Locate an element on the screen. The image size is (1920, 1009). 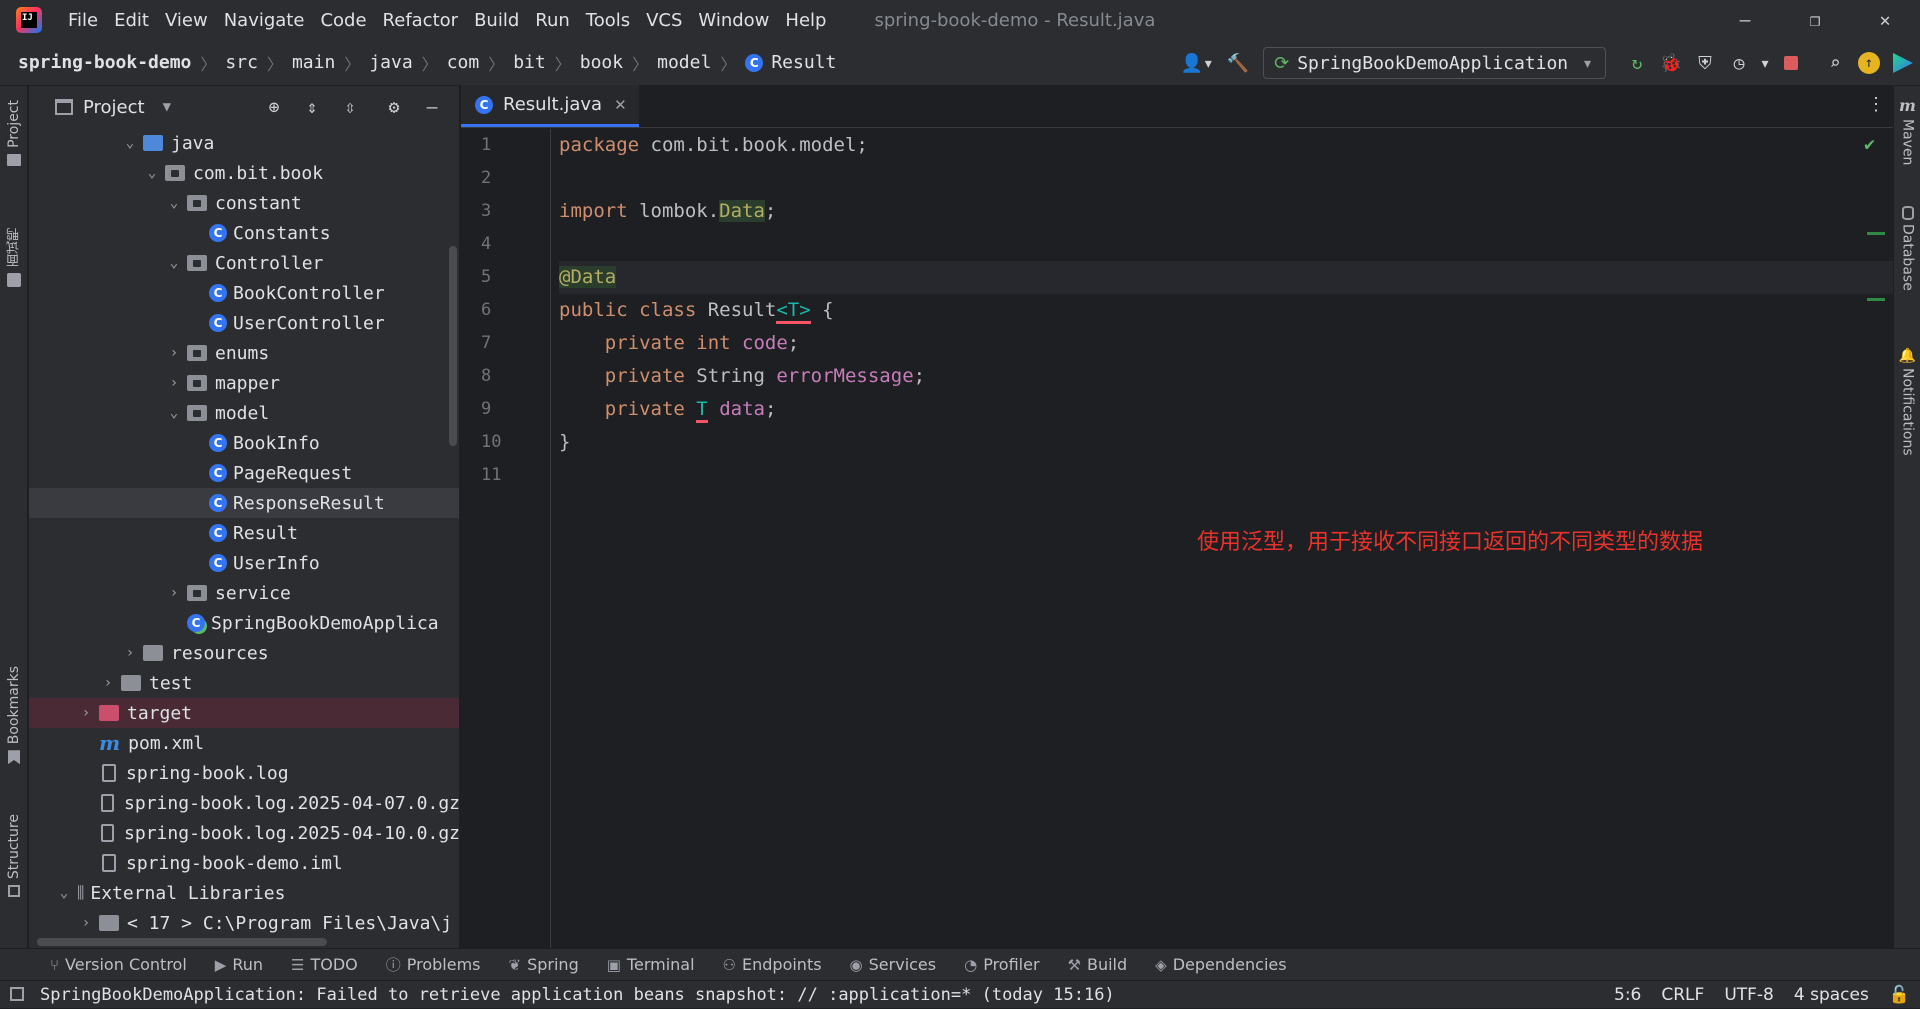
crumb-result: Result is located at coordinates (803, 62).